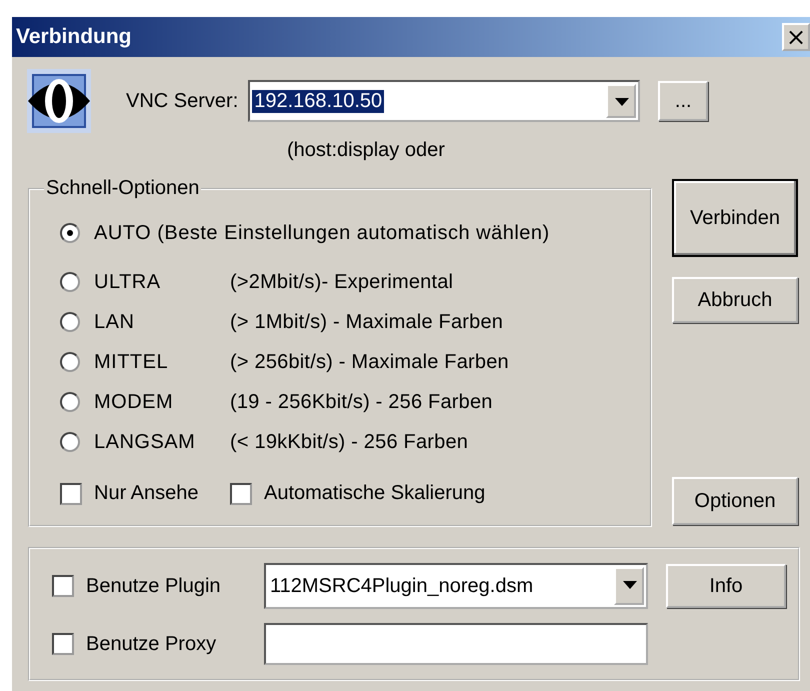 Image resolution: width=810 pixels, height=691 pixels. What do you see at coordinates (367, 322) in the screenshot?
I see `mode-description: (> 1Mbit/s) - Maximale Farben` at bounding box center [367, 322].